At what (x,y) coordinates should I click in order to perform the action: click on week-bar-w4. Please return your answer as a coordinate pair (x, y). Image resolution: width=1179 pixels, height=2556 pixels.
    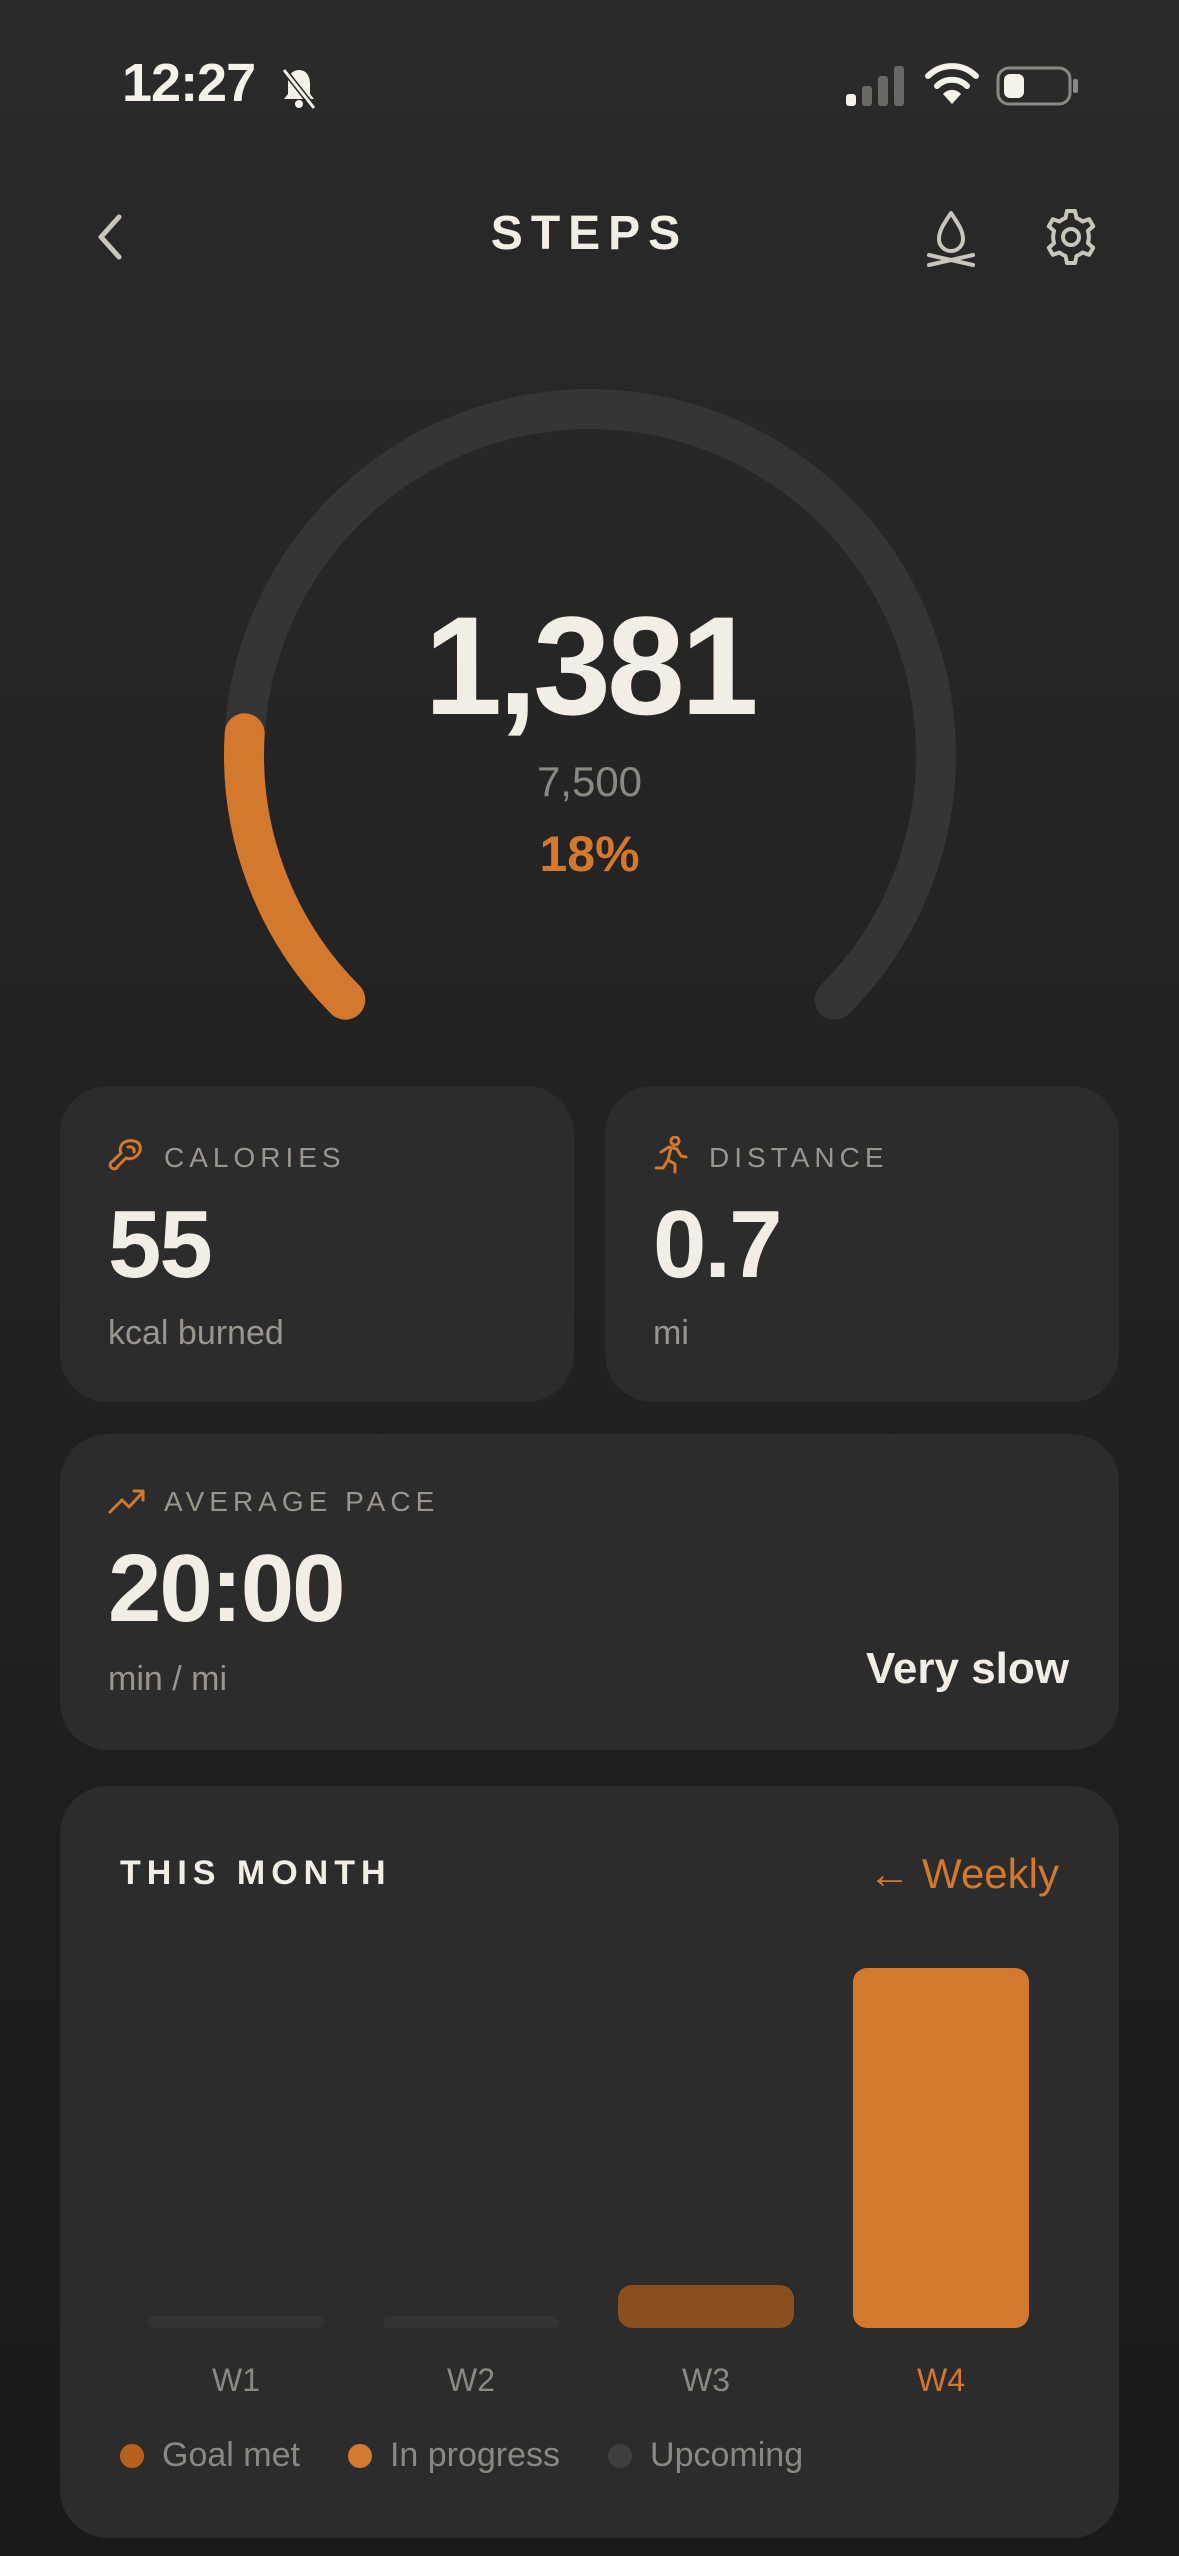
    Looking at the image, I should click on (941, 2148).